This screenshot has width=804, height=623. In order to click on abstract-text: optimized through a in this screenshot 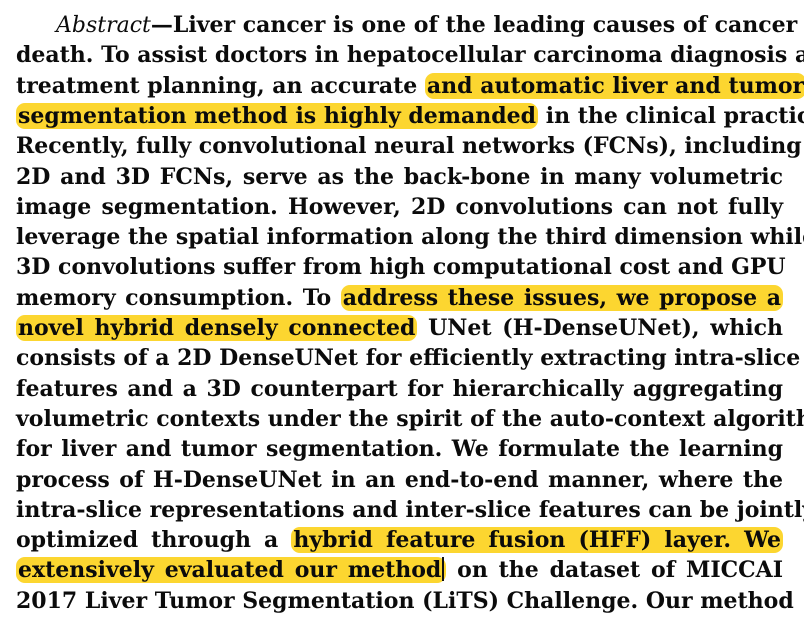, I will do `click(154, 540)`.